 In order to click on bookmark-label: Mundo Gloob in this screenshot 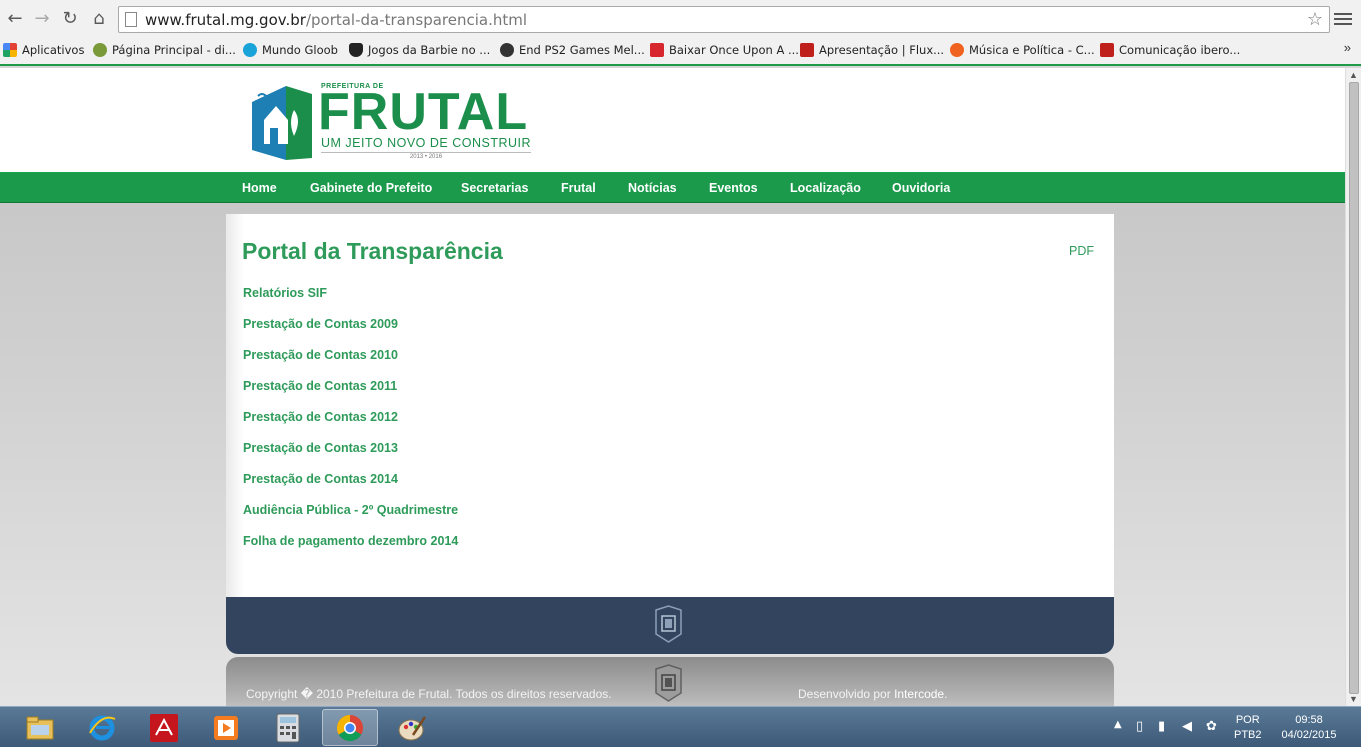, I will do `click(300, 50)`.